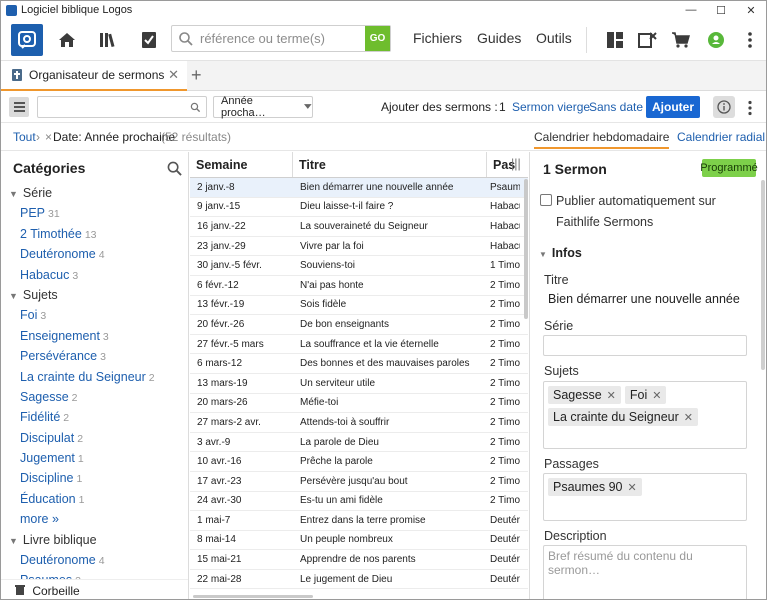  I want to click on topics-field: Sagesse ✕ Foi ✕ La crainte du Seigneur ✕, so click(645, 415).